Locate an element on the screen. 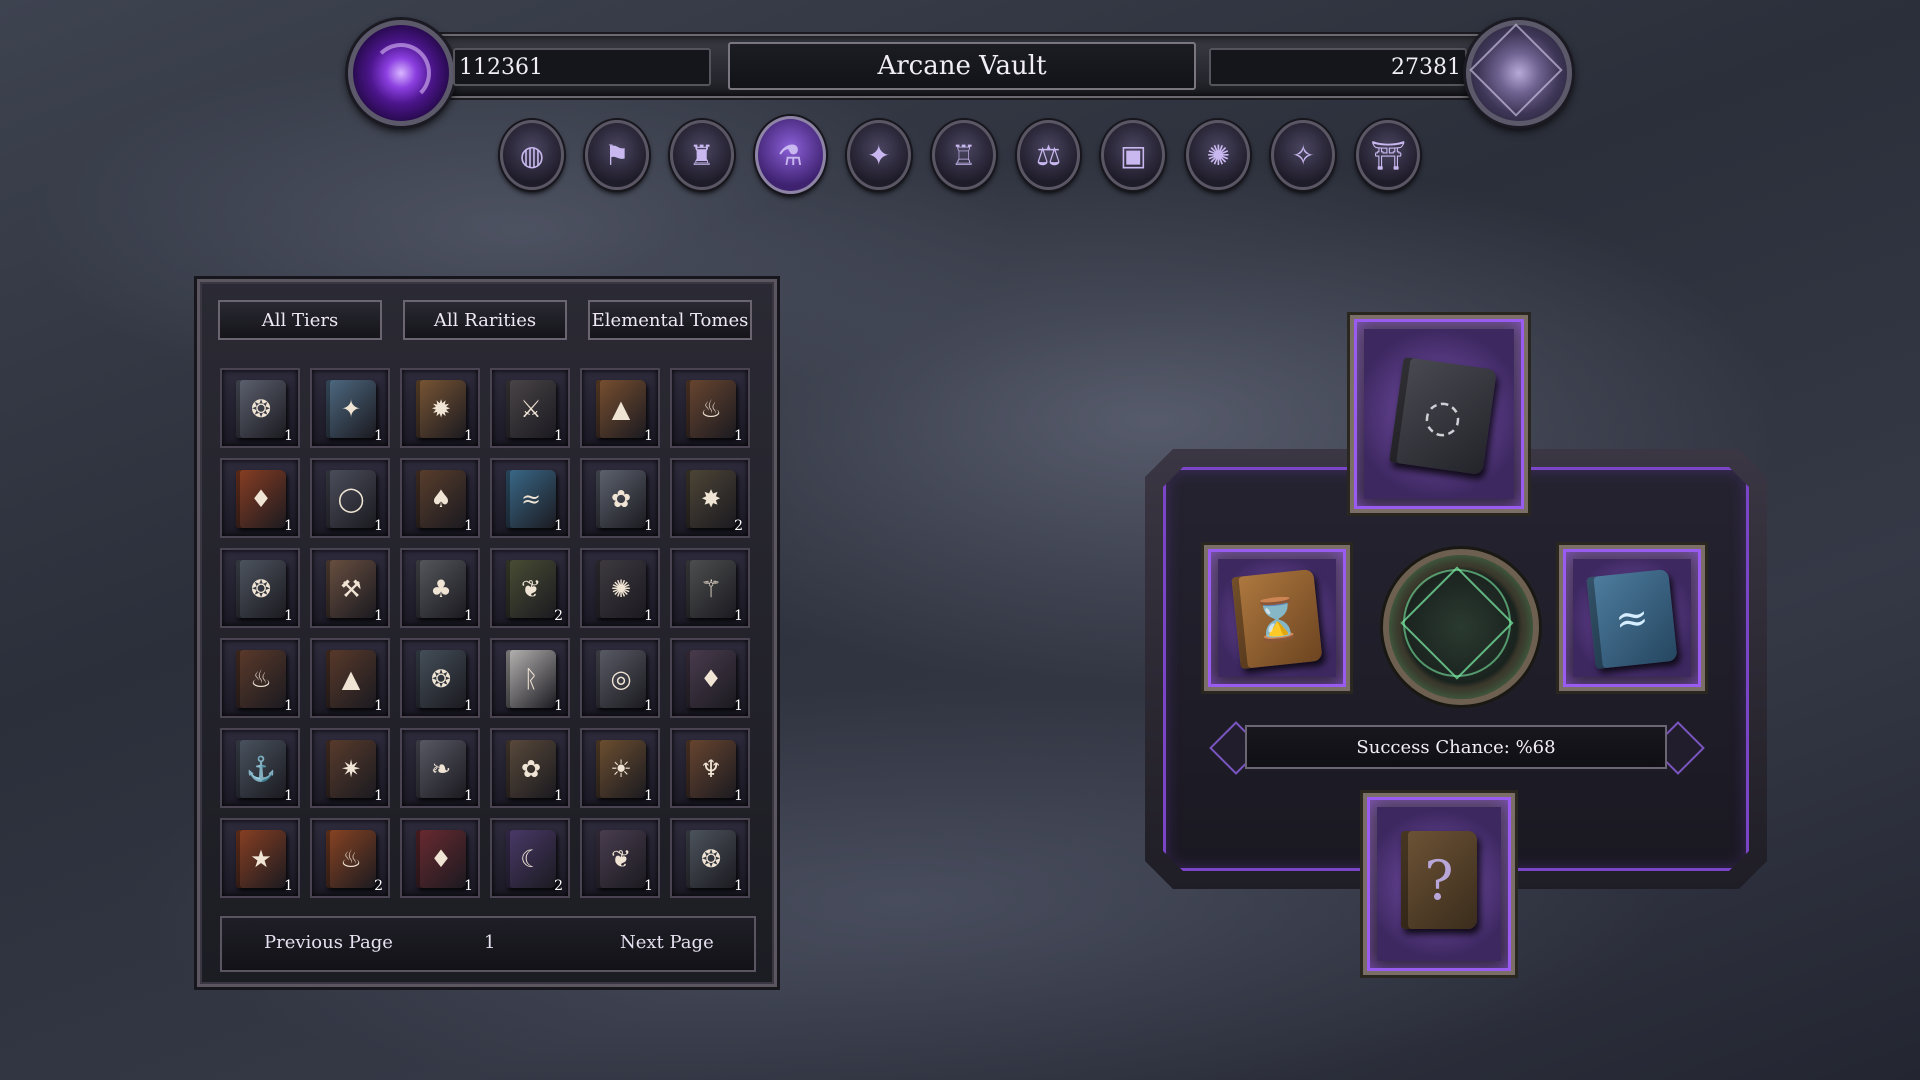 This screenshot has width=1920, height=1080. filter-category-dropdown: Elemental Tomes is located at coordinates (670, 320).